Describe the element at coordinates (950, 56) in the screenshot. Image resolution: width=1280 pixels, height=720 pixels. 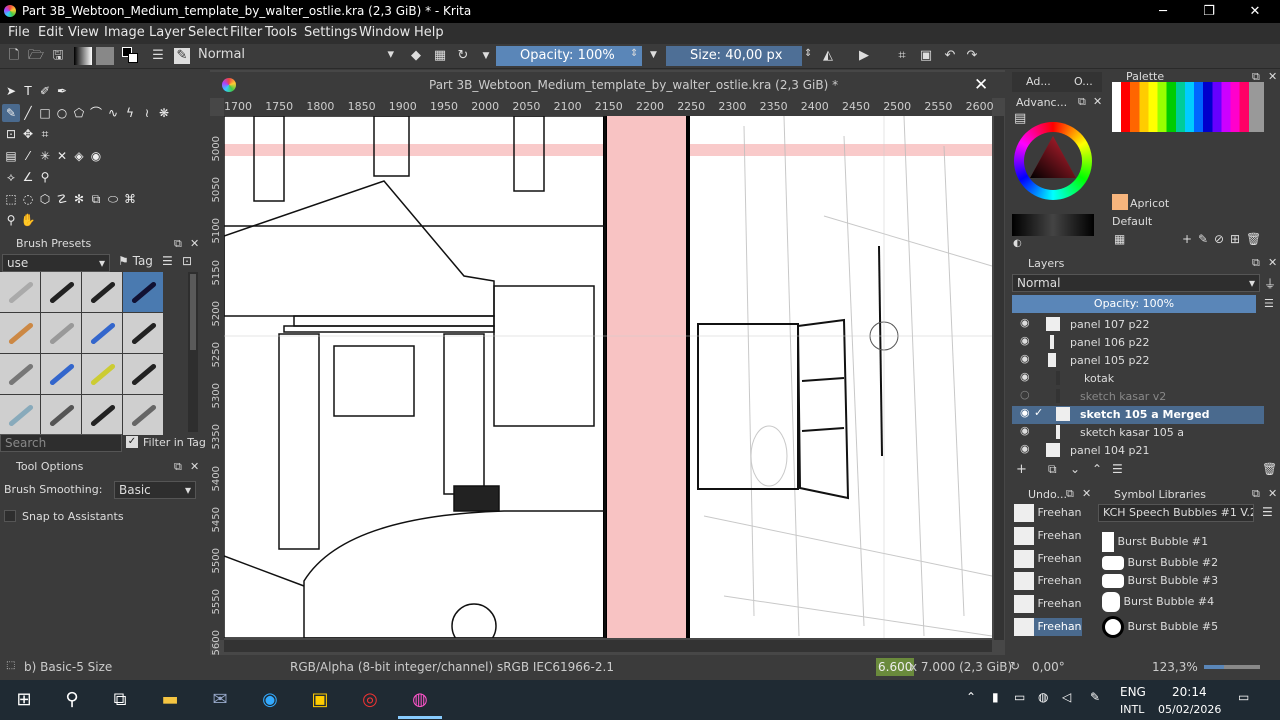
I see `undo-icon: ↶` at that location.